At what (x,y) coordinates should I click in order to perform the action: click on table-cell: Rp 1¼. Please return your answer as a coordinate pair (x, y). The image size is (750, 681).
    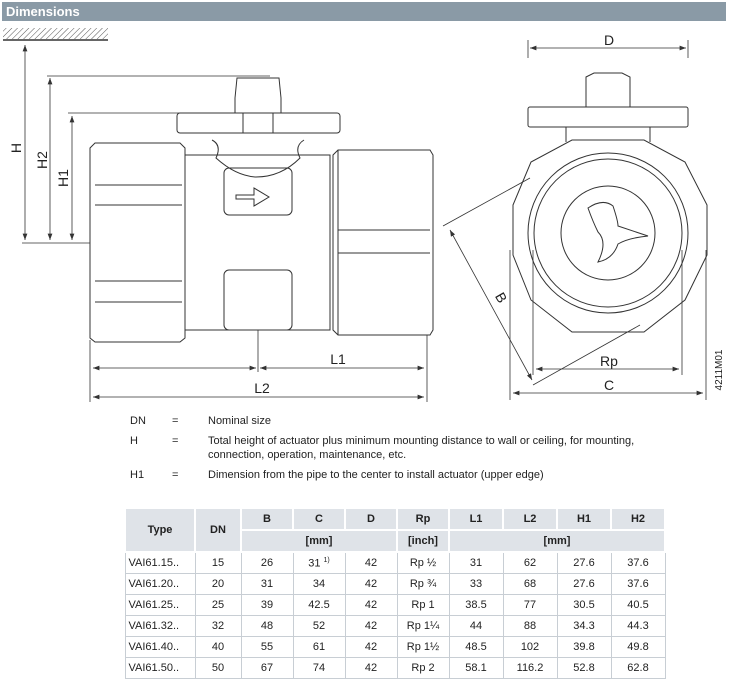
    Looking at the image, I should click on (423, 626).